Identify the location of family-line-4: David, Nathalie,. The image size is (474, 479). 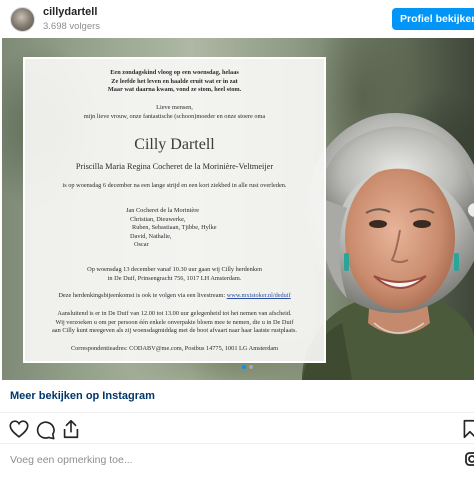
(151, 236).